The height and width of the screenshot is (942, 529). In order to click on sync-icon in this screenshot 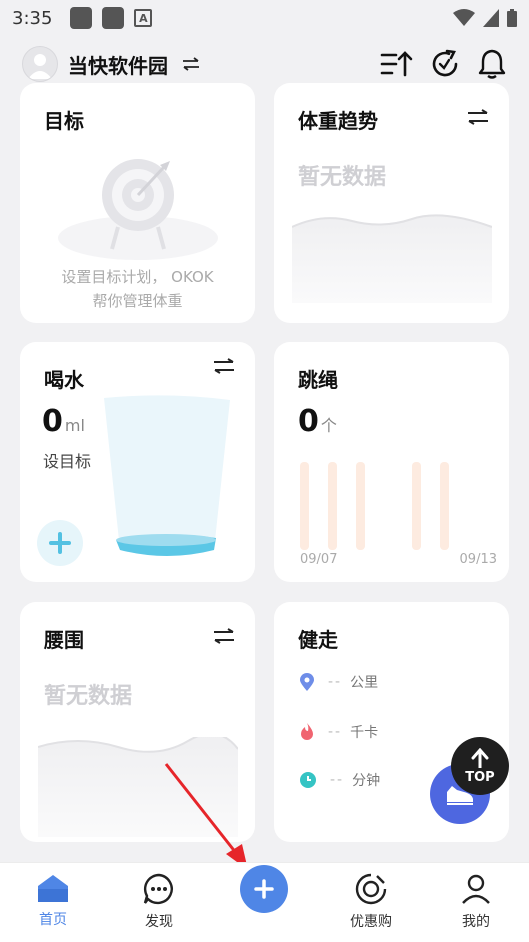, I will do `click(445, 64)`.